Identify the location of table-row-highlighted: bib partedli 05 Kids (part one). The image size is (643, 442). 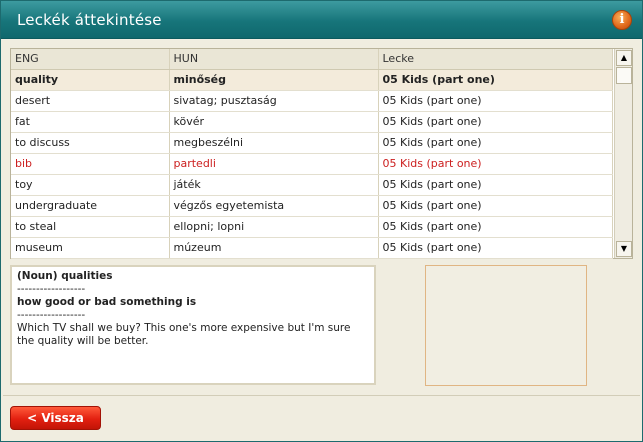
(312, 164).